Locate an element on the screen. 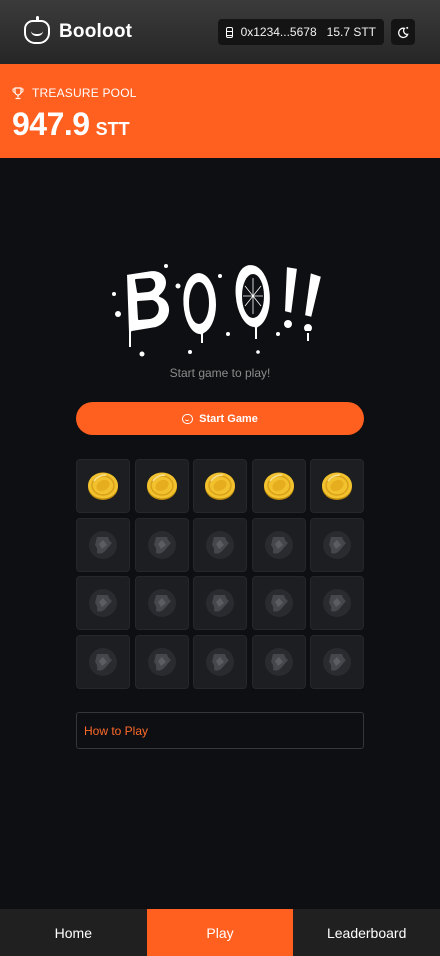  bottom-nav: Home Play Leaderboard is located at coordinates (220, 932).